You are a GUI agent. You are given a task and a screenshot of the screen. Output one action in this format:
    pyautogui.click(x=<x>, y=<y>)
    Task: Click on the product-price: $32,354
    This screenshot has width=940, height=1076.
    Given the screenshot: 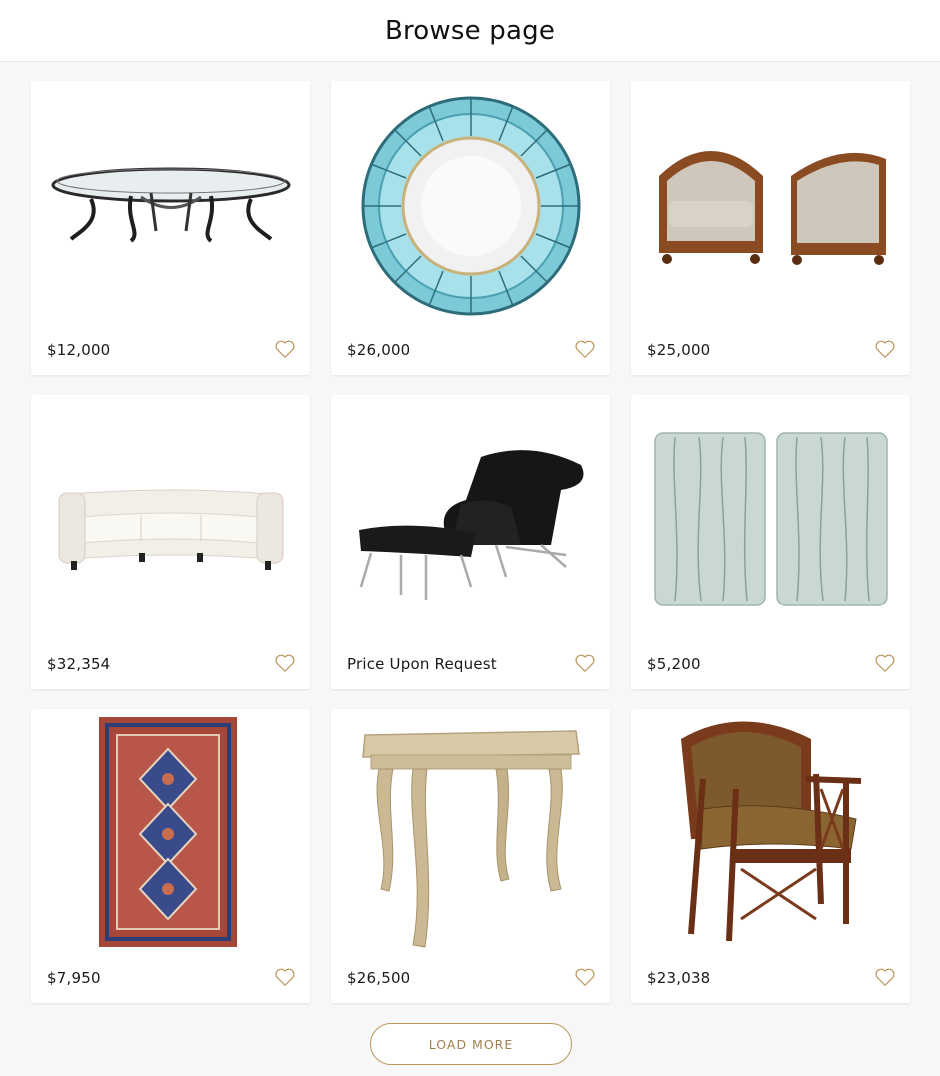 What is the action you would take?
    pyautogui.click(x=79, y=664)
    